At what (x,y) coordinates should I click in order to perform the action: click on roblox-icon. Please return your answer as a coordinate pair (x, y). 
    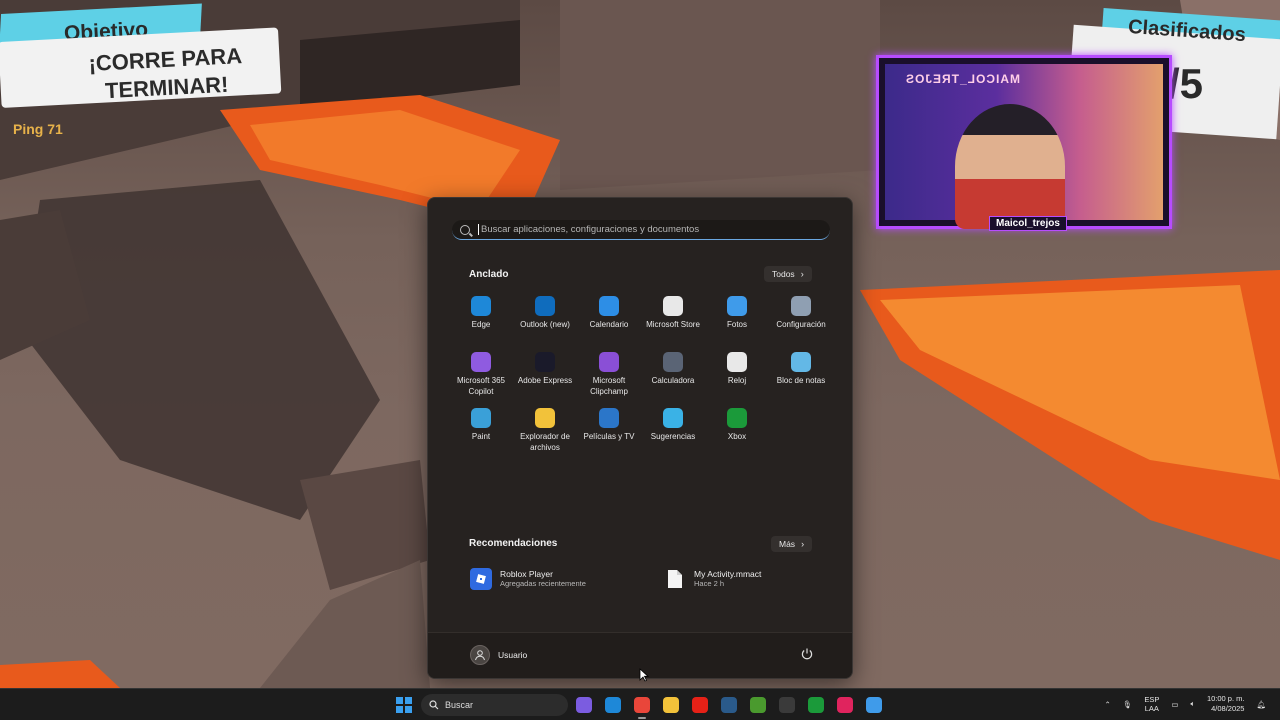
    Looking at the image, I should click on (481, 579).